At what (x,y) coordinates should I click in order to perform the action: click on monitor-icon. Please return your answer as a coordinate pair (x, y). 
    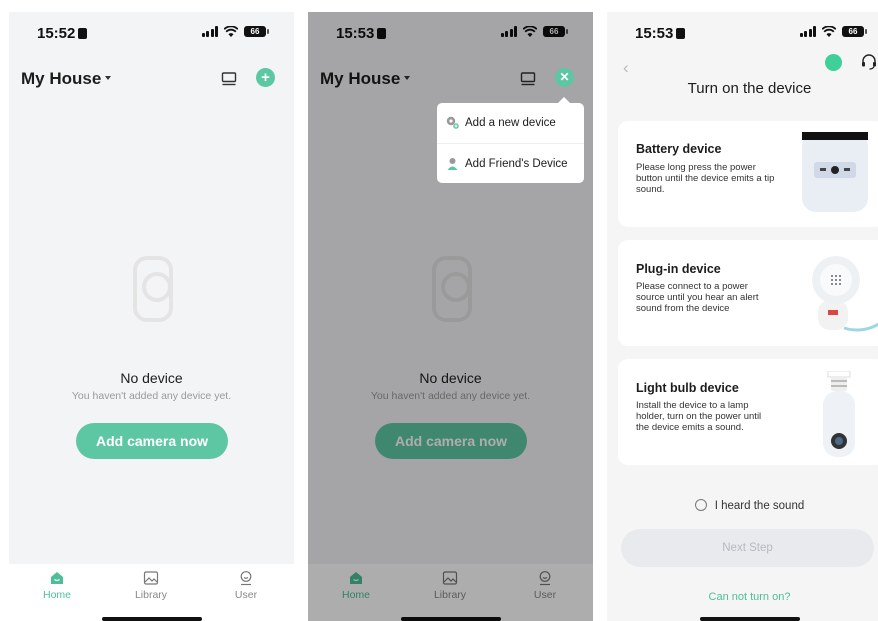
    Looking at the image, I should click on (229, 79).